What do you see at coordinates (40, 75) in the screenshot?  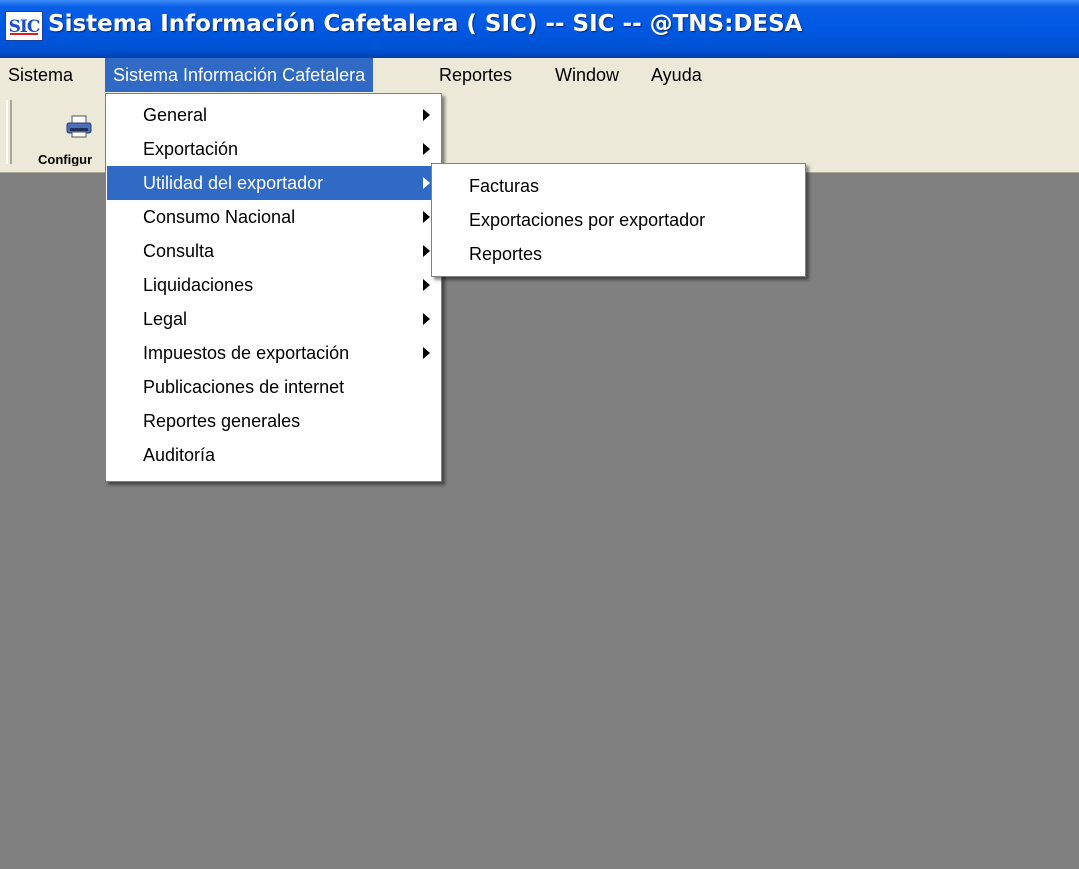 I see `menu-sistema: Sistema` at bounding box center [40, 75].